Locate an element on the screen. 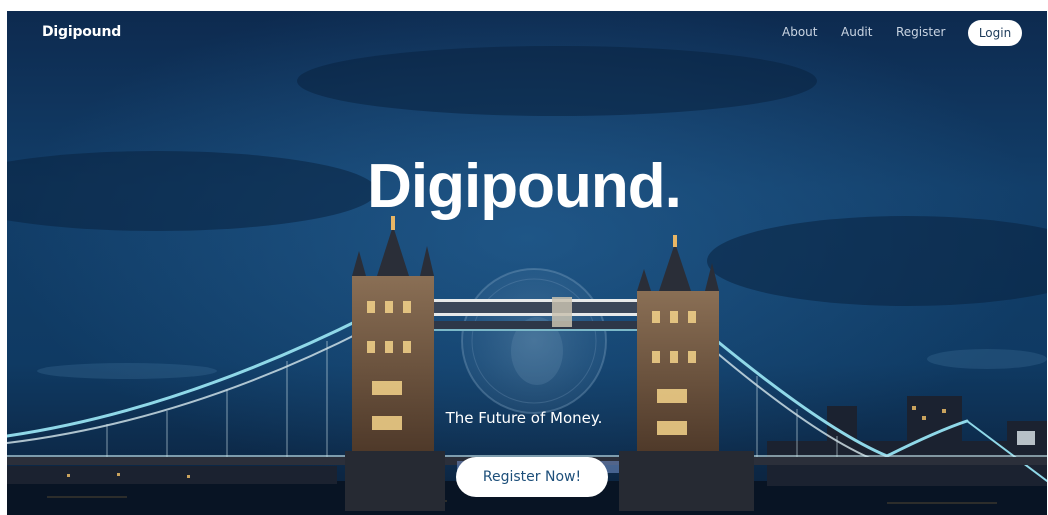 The image size is (1048, 515). hero-tagline: The Future of Money. is located at coordinates (524, 418).